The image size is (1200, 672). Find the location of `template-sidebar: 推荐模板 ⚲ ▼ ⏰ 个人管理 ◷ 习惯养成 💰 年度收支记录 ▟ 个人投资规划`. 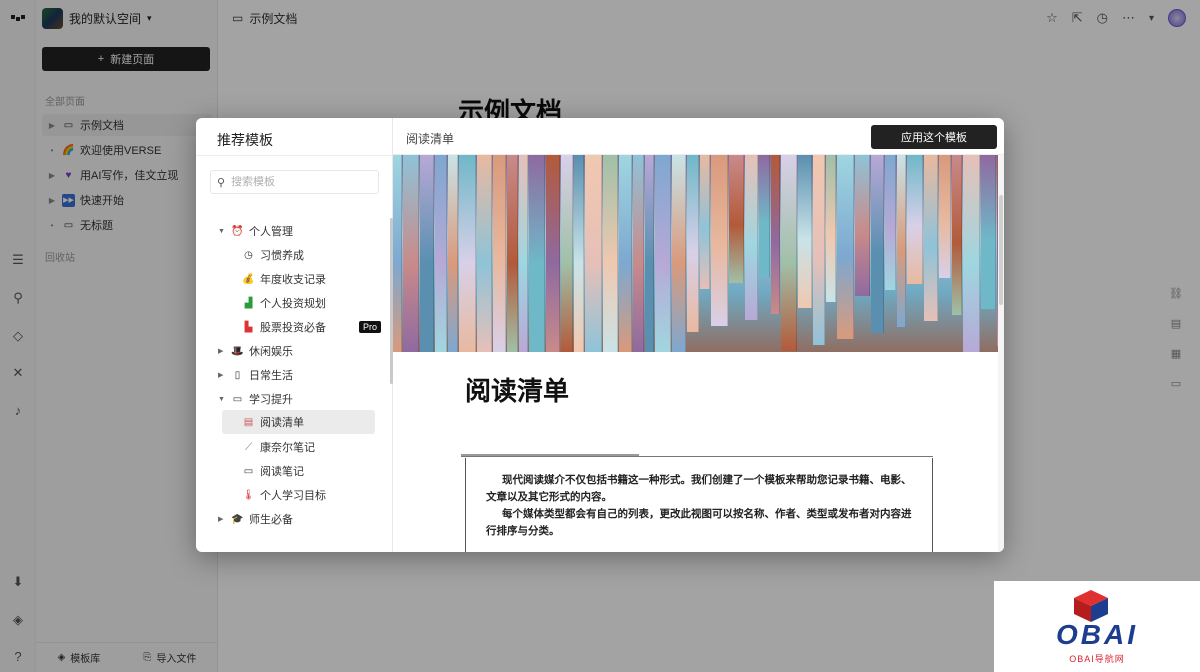

template-sidebar: 推荐模板 ⚲ ▼ ⏰ 个人管理 ◷ 习惯养成 💰 年度收支记录 ▟ 个人投资规划 is located at coordinates (294, 335).